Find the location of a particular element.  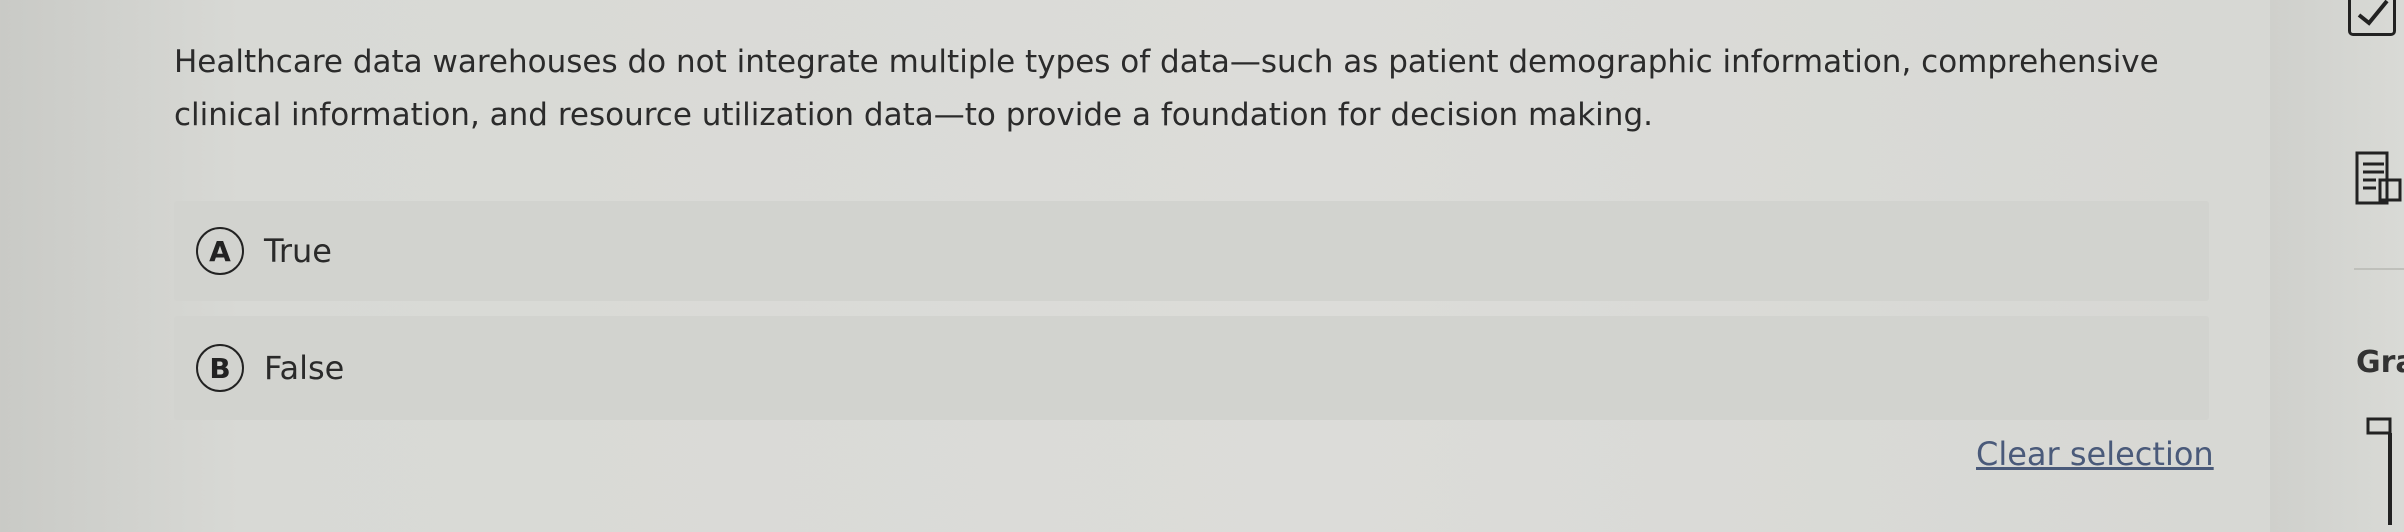

option-label-a: True is located at coordinates (298, 251).